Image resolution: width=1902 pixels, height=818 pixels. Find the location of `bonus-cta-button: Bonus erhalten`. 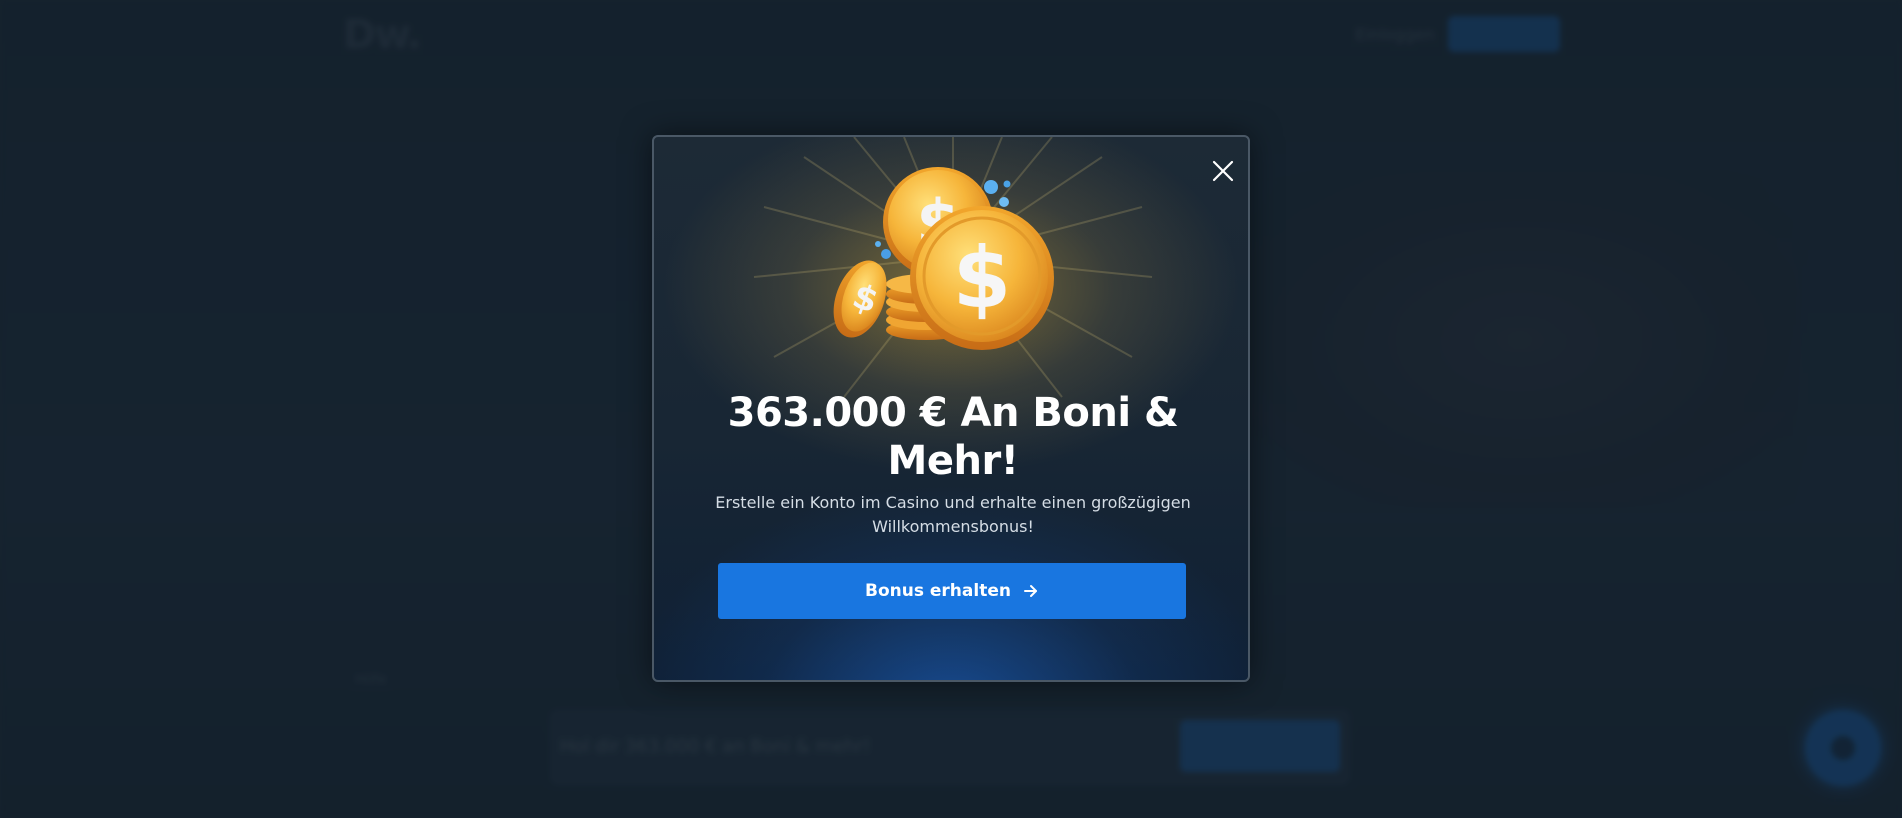

bonus-cta-button: Bonus erhalten is located at coordinates (952, 591).